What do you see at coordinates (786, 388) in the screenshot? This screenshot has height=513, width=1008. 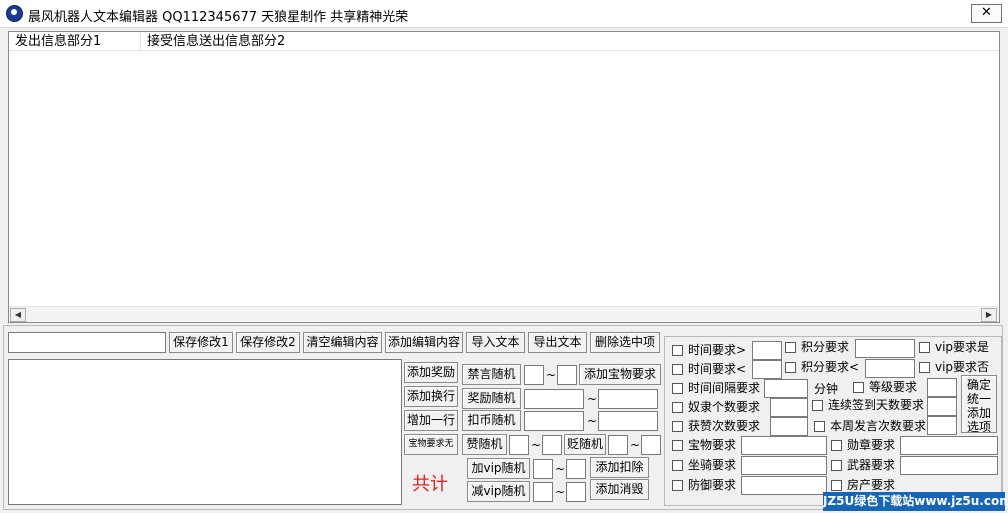 I see `interval-input` at bounding box center [786, 388].